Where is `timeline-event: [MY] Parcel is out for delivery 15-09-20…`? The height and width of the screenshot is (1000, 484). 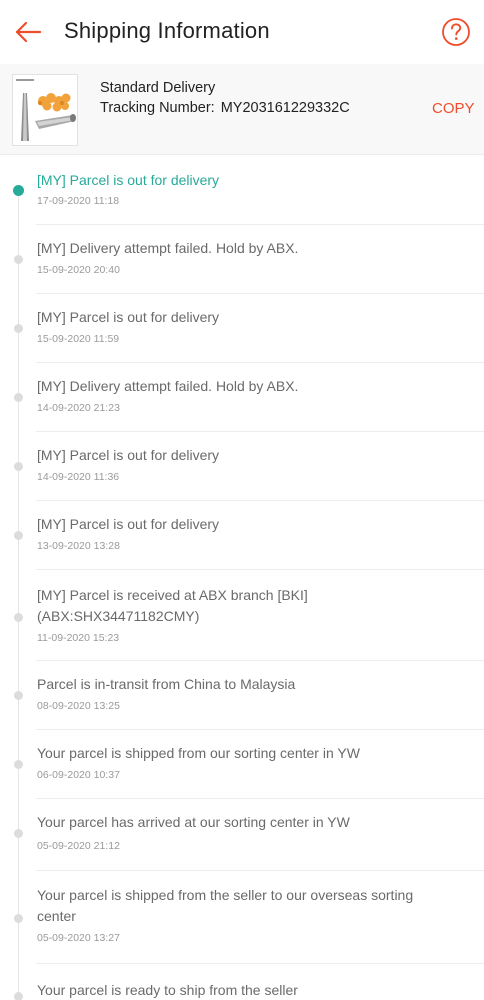
timeline-event: [MY] Parcel is out for delivery 15-09-20… is located at coordinates (242, 328).